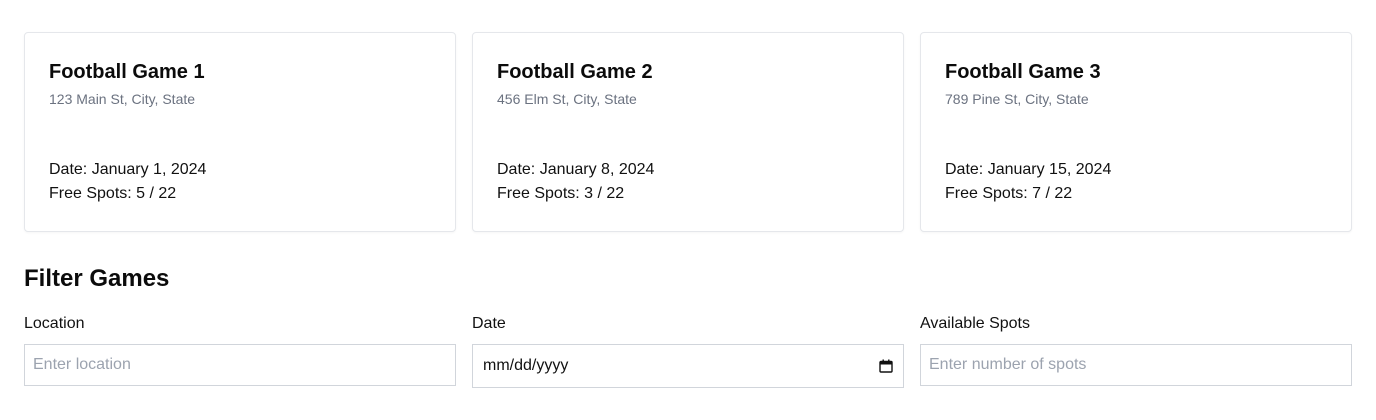 Image resolution: width=1376 pixels, height=420 pixels. I want to click on game-title: Football Game 3, so click(1023, 72).